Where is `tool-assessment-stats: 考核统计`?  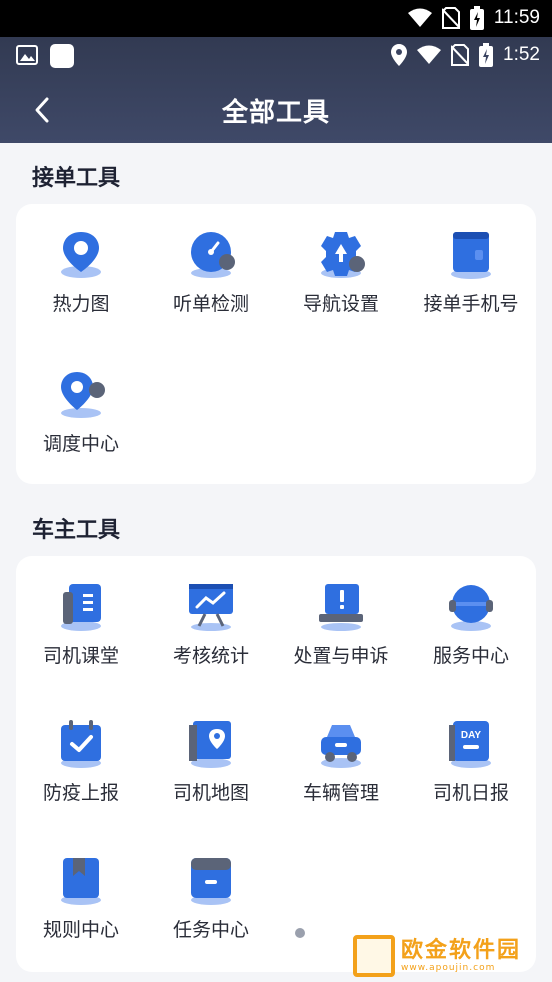 tool-assessment-stats: 考核统计 is located at coordinates (211, 616).